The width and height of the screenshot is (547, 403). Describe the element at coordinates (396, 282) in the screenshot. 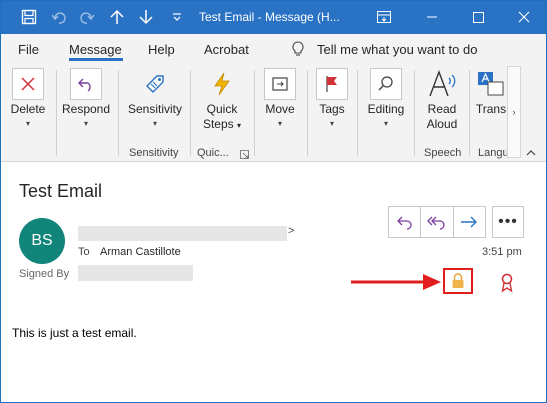

I see `annotation-arrow` at that location.